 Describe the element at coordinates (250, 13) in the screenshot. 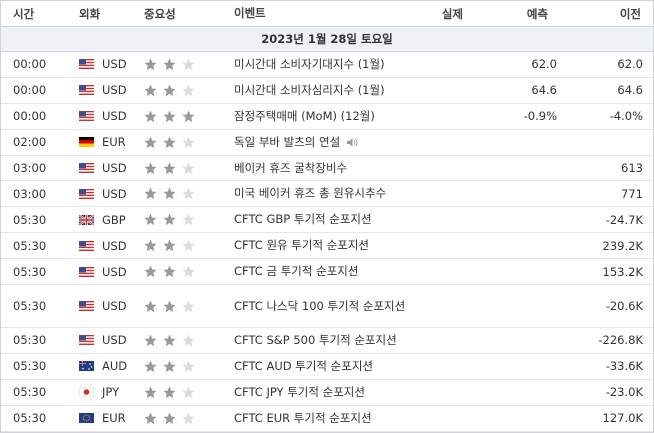

I see `header-event: 이벤트` at that location.